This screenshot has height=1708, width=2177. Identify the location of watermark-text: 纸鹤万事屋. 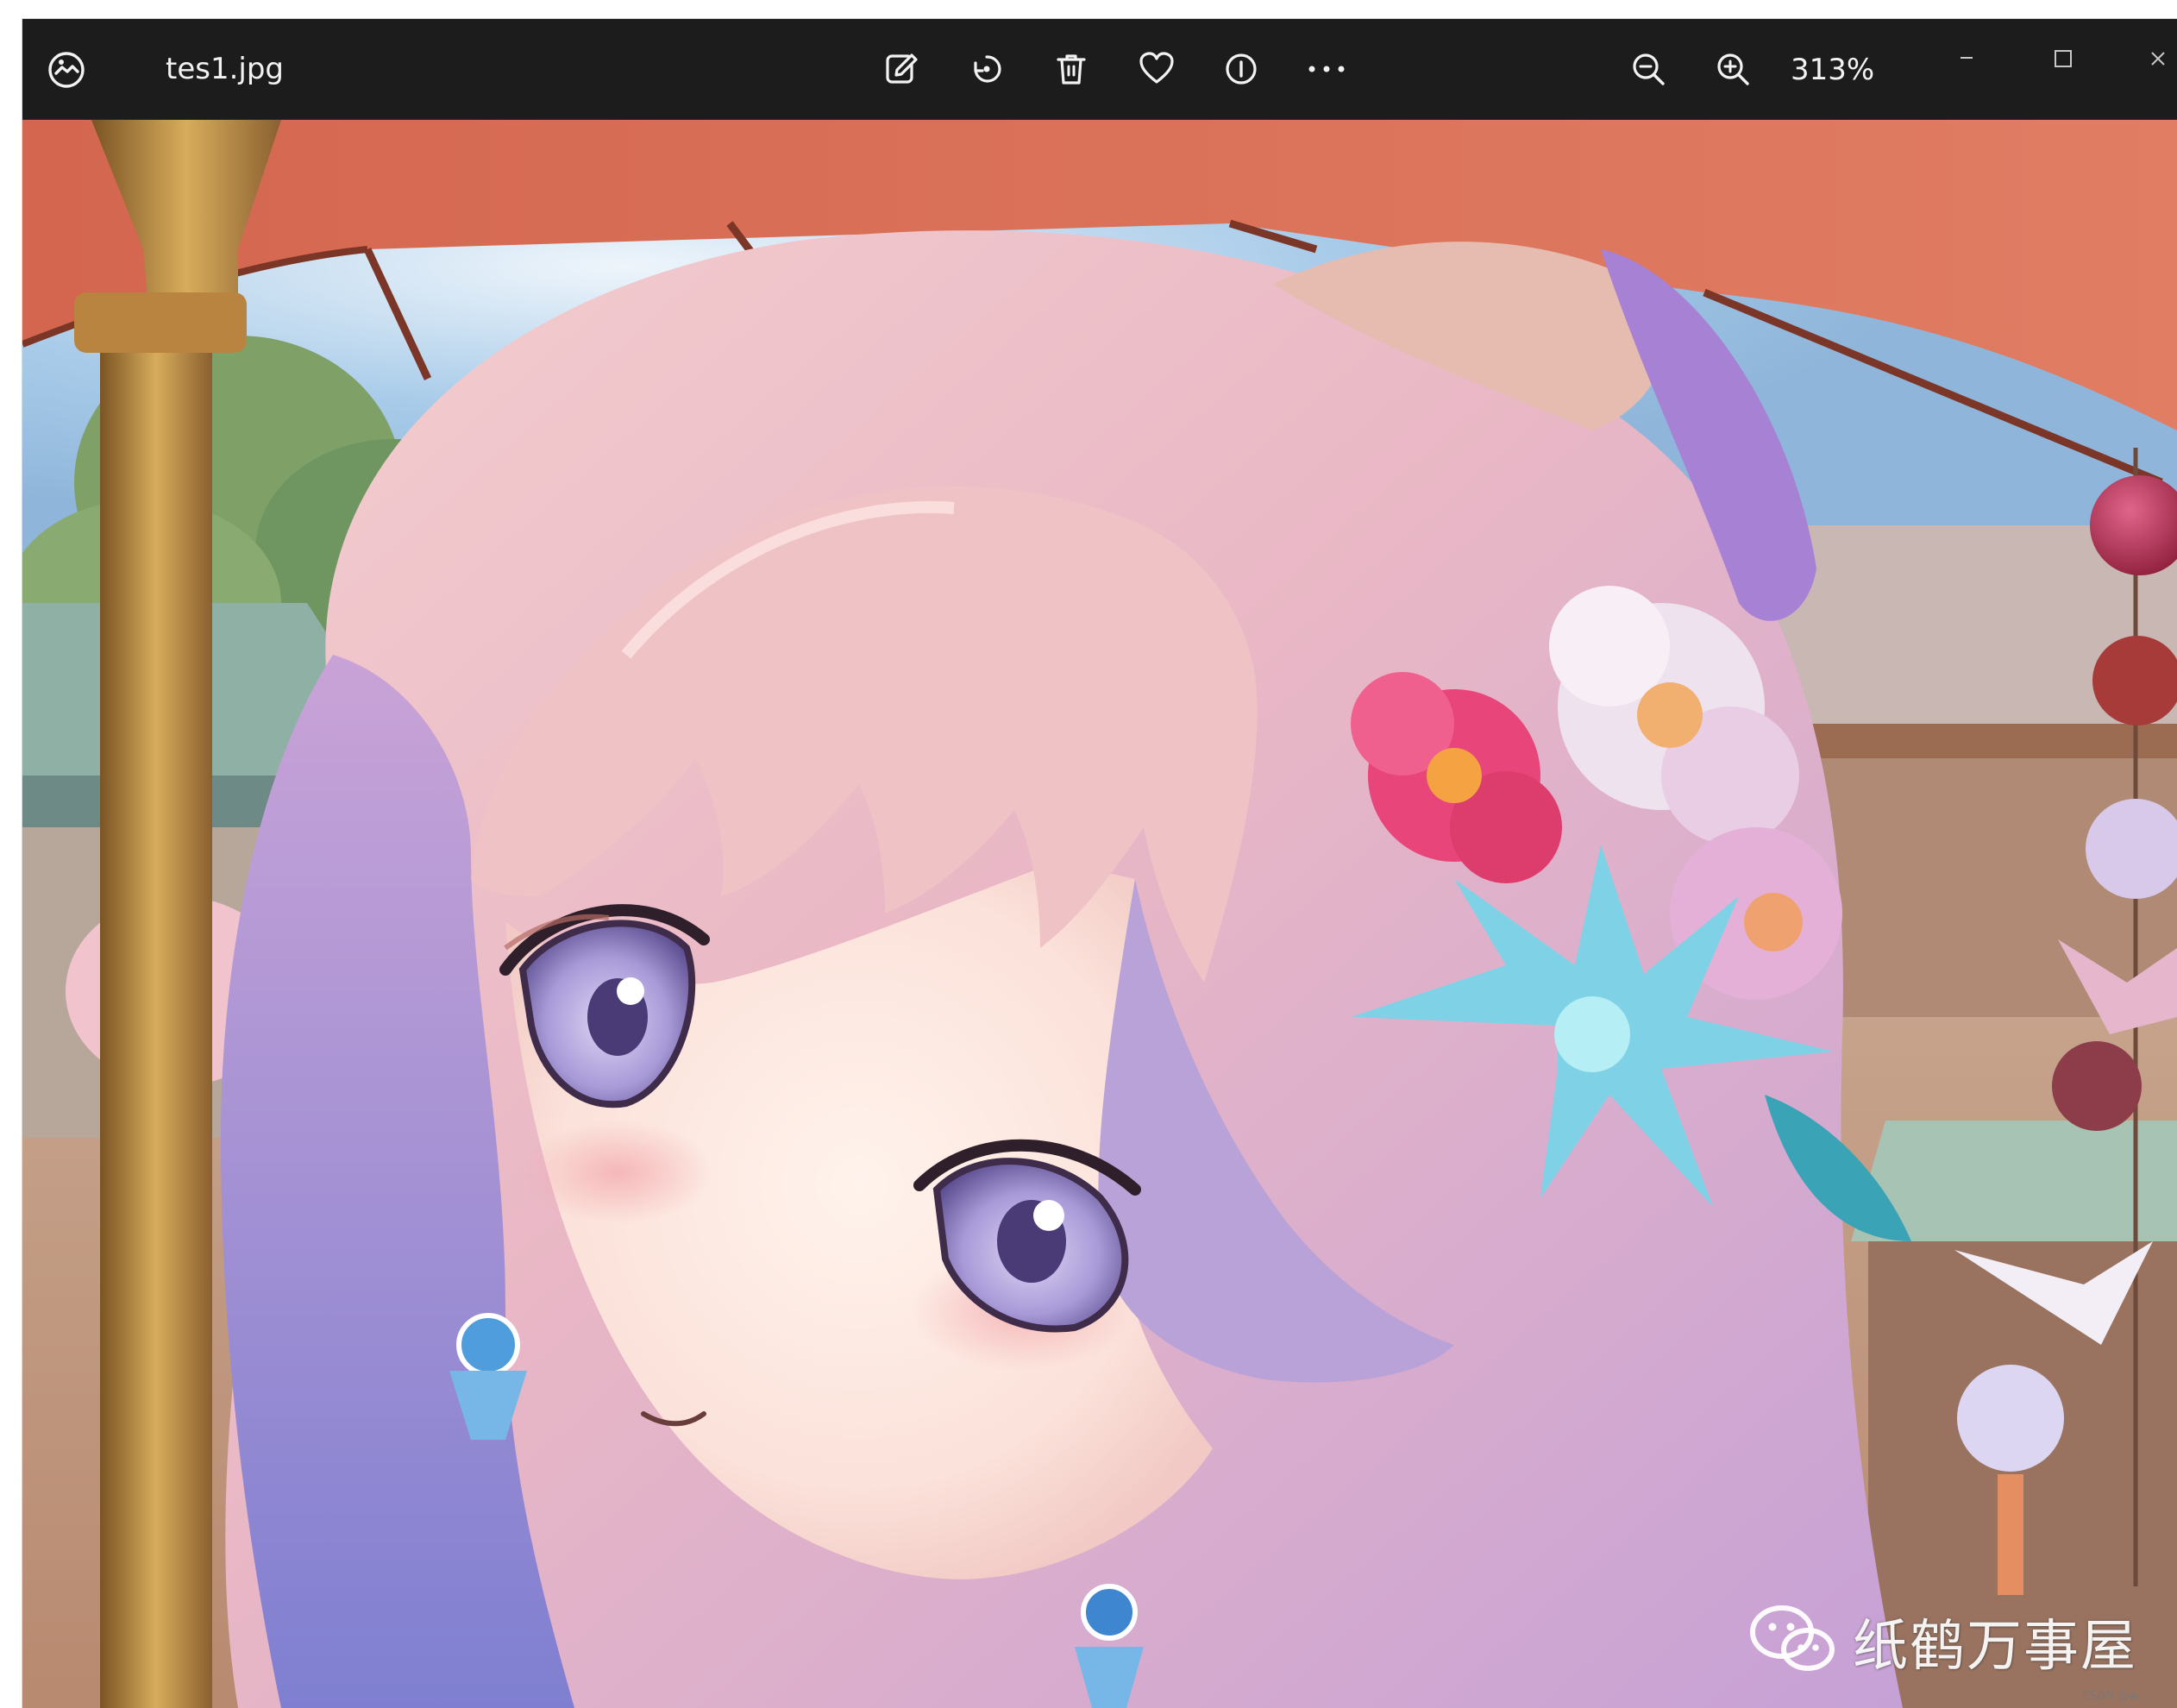
(1995, 1647).